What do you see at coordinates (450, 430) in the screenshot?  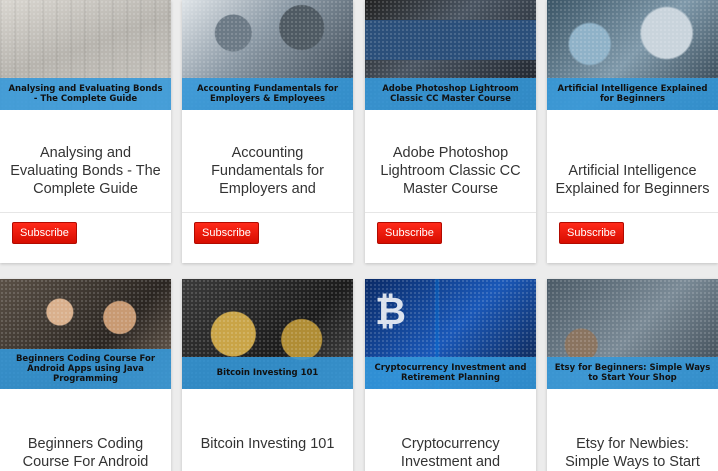 I see `course-title: Cryptocurrency Investment and` at bounding box center [450, 430].